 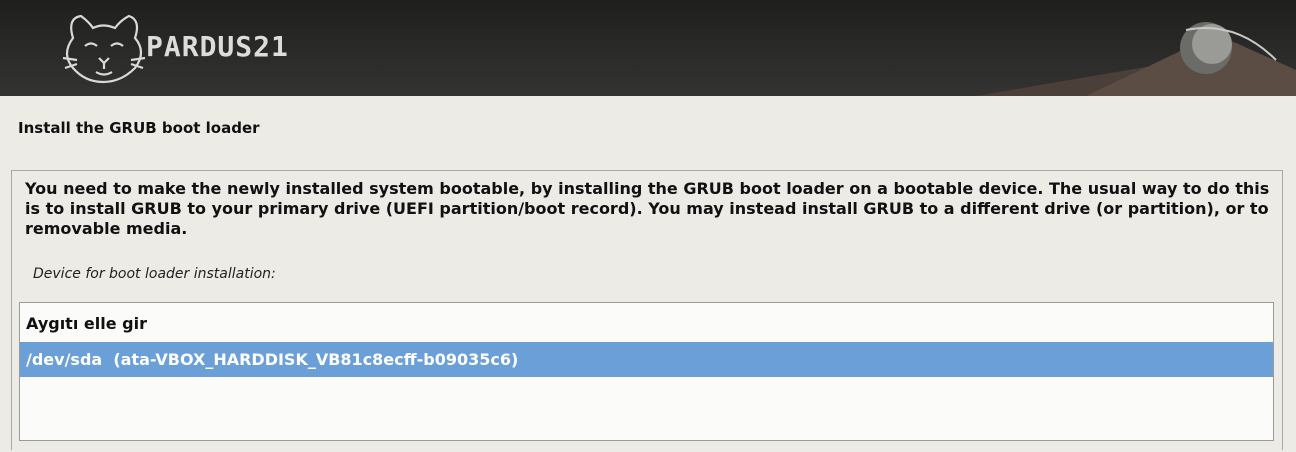 I want to click on pardus-wordmark: PARDUS21, so click(x=217, y=46).